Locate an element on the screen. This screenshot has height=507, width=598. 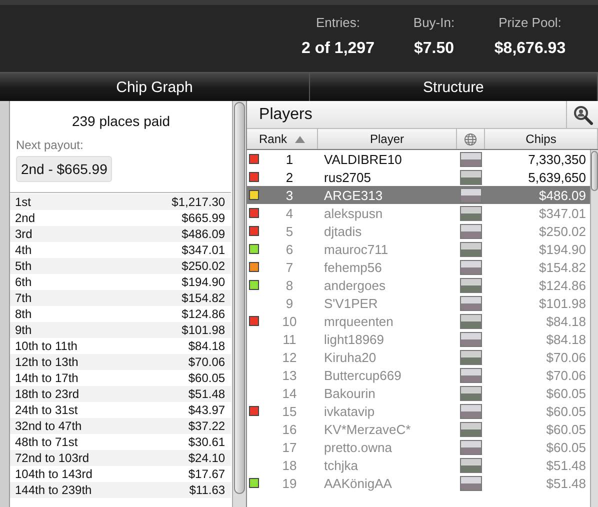
payout-amount: $124.86 is located at coordinates (204, 314).